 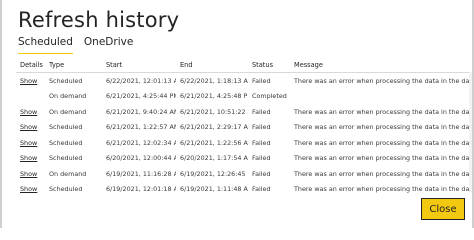 I want to click on start-cell: 6/21/2021, 9:40:24 AM, so click(x=141, y=111).